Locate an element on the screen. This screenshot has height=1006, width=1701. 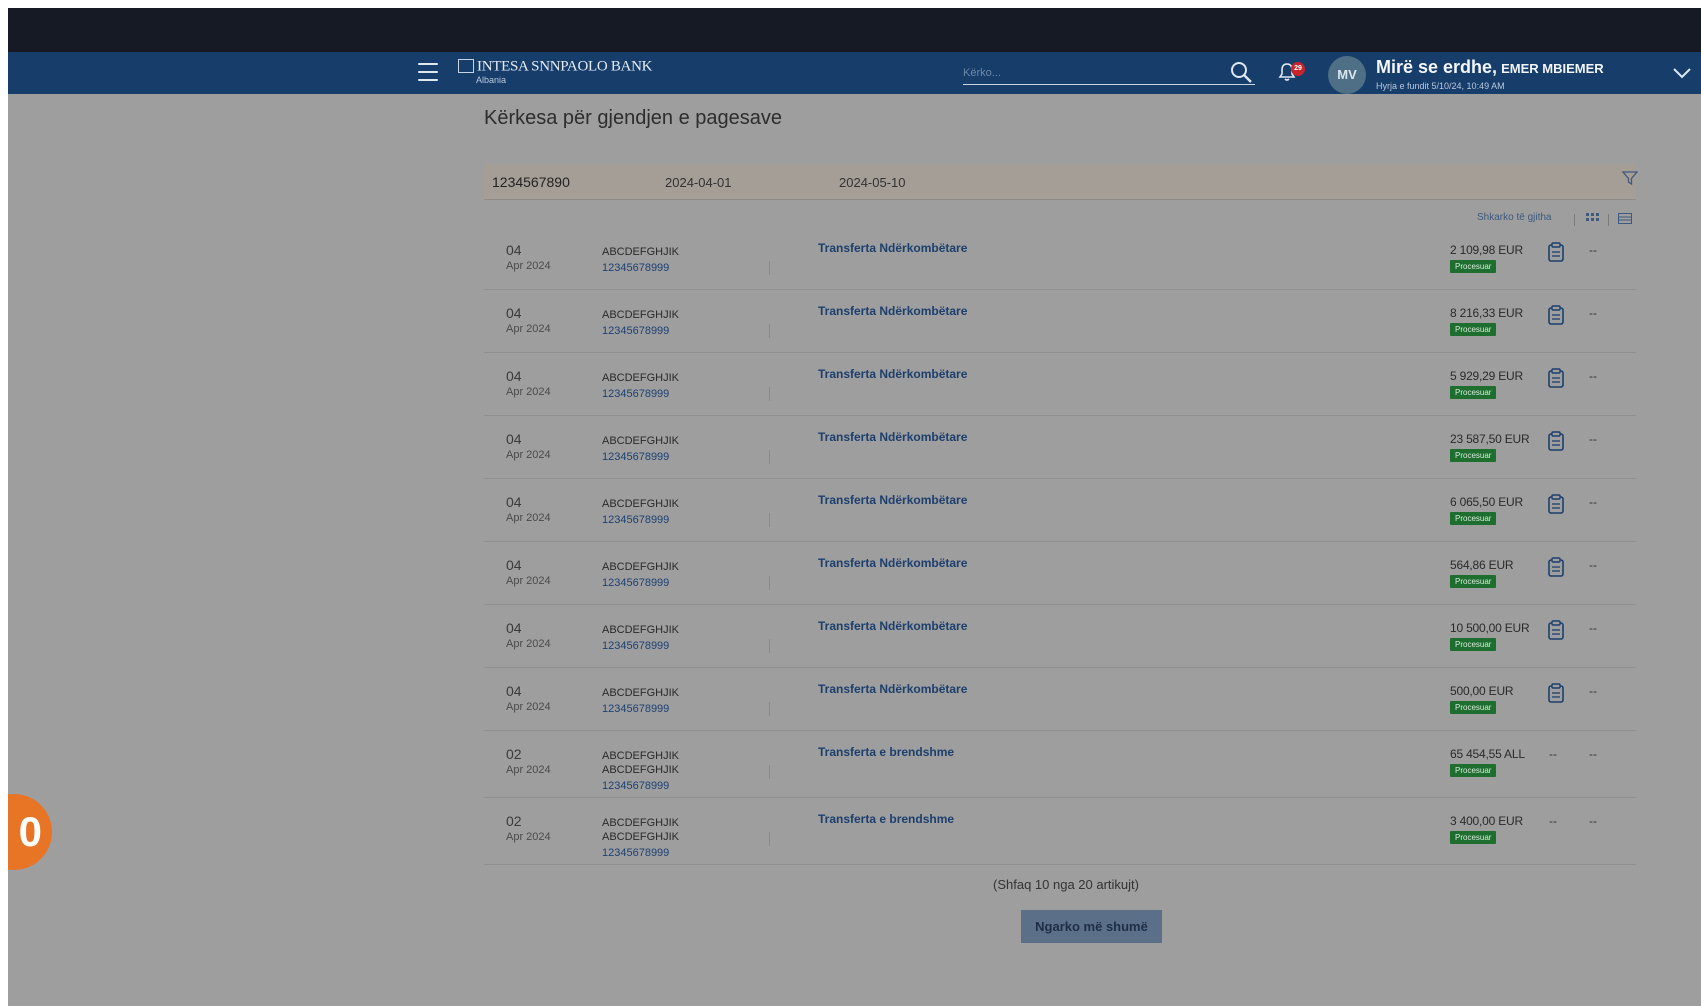
side-step-badge: 0 is located at coordinates (30, 832).